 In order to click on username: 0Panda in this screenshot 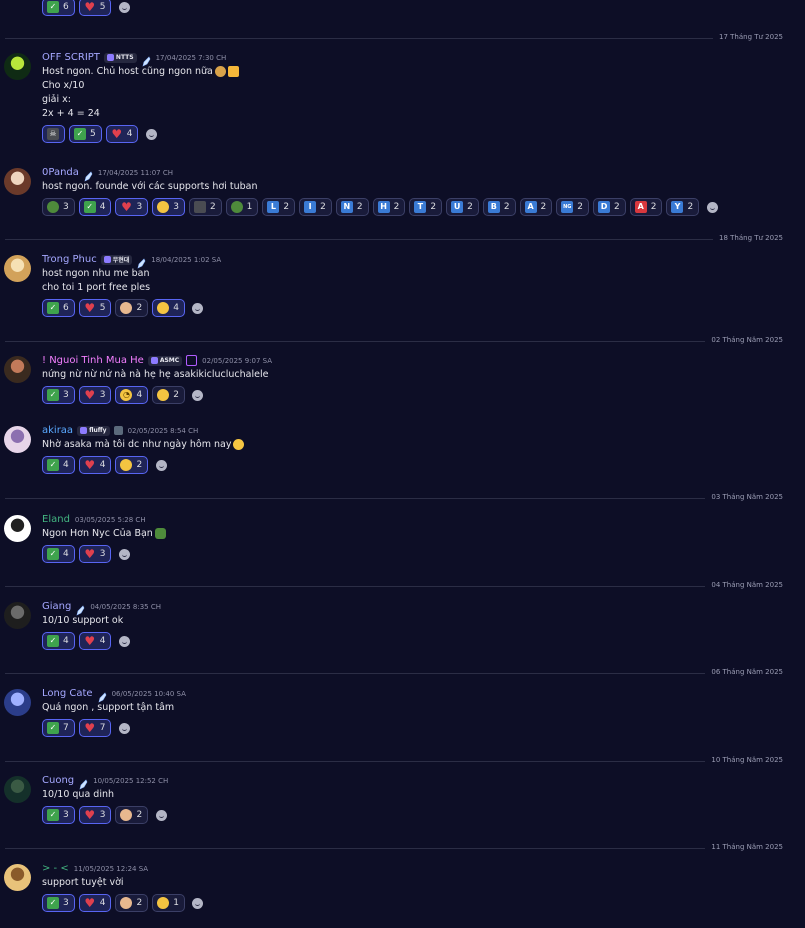, I will do `click(60, 172)`.